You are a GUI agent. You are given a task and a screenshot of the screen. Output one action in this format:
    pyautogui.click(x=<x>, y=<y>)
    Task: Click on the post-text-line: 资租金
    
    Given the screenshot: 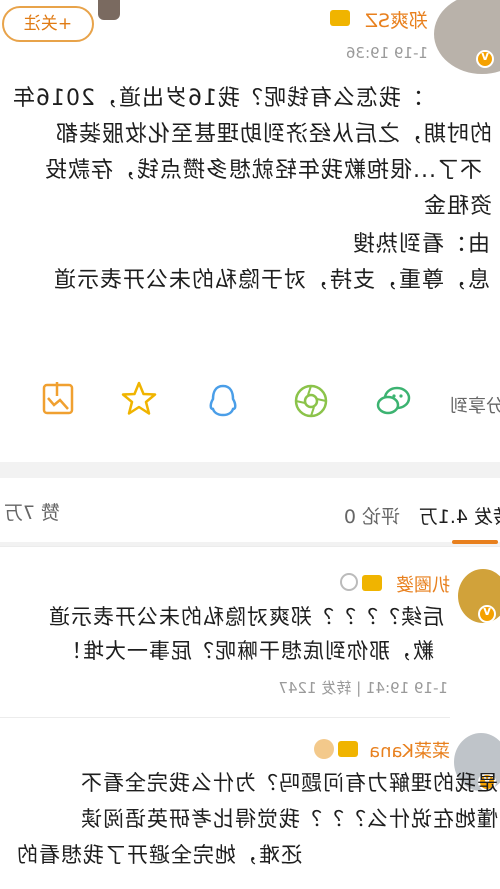 What is the action you would take?
    pyautogui.click(x=457, y=206)
    